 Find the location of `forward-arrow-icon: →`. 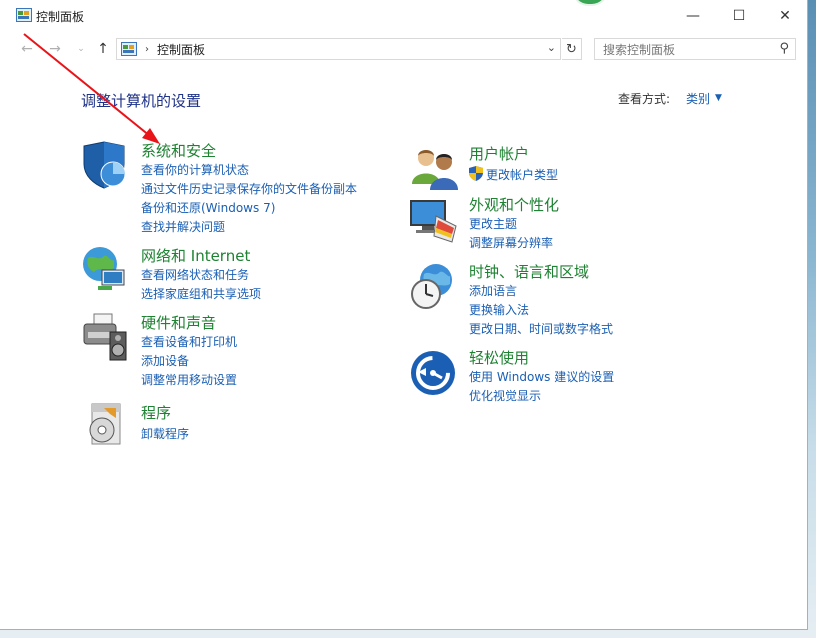

forward-arrow-icon: → is located at coordinates (55, 49).